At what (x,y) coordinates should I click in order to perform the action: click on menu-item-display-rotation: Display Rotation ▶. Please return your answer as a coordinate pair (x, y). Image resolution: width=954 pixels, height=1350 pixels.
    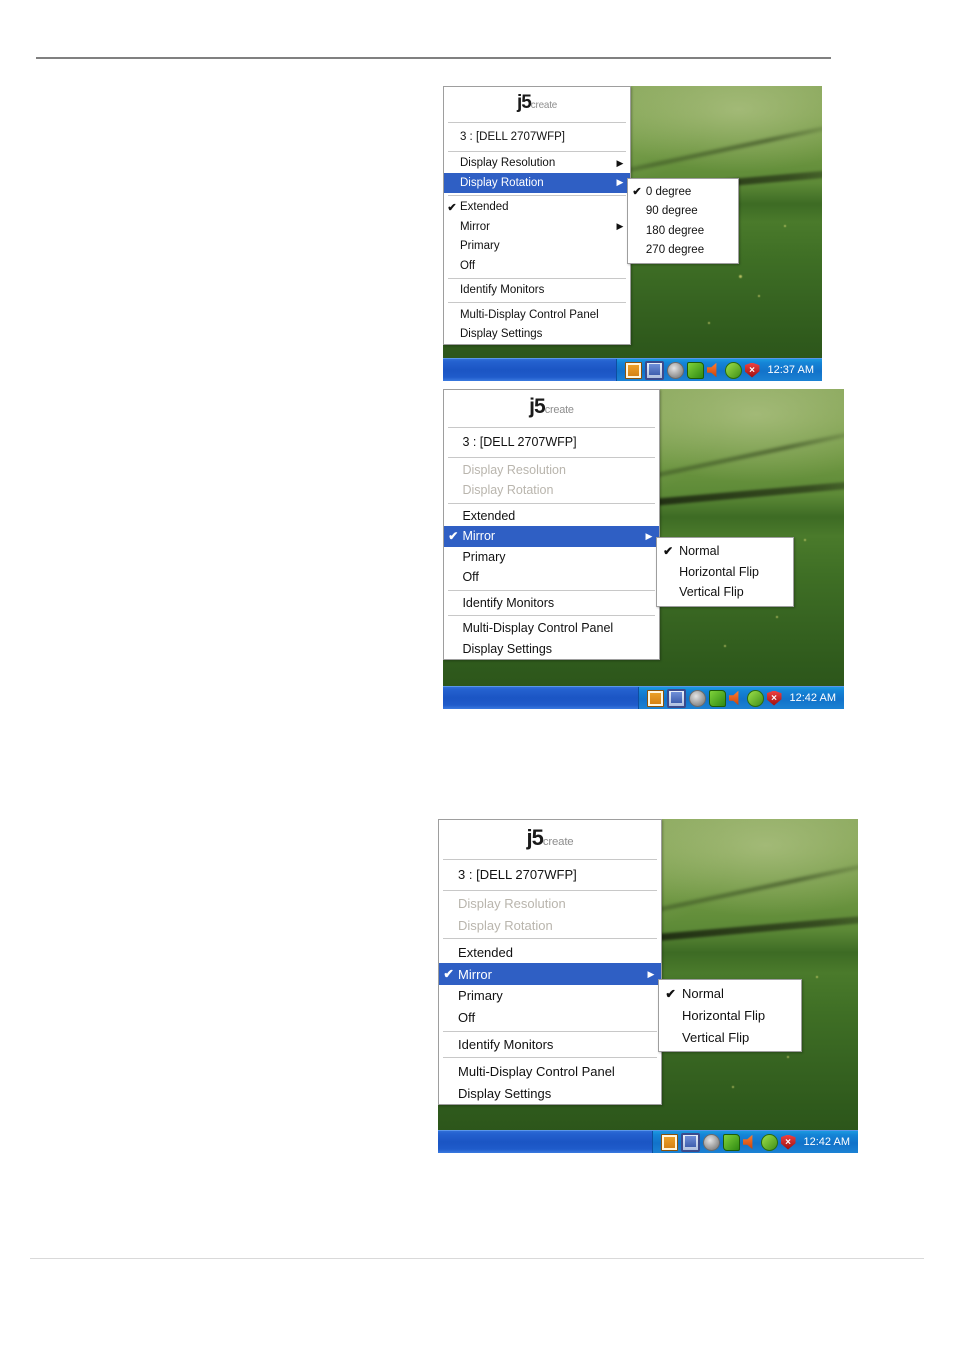
    Looking at the image, I should click on (537, 183).